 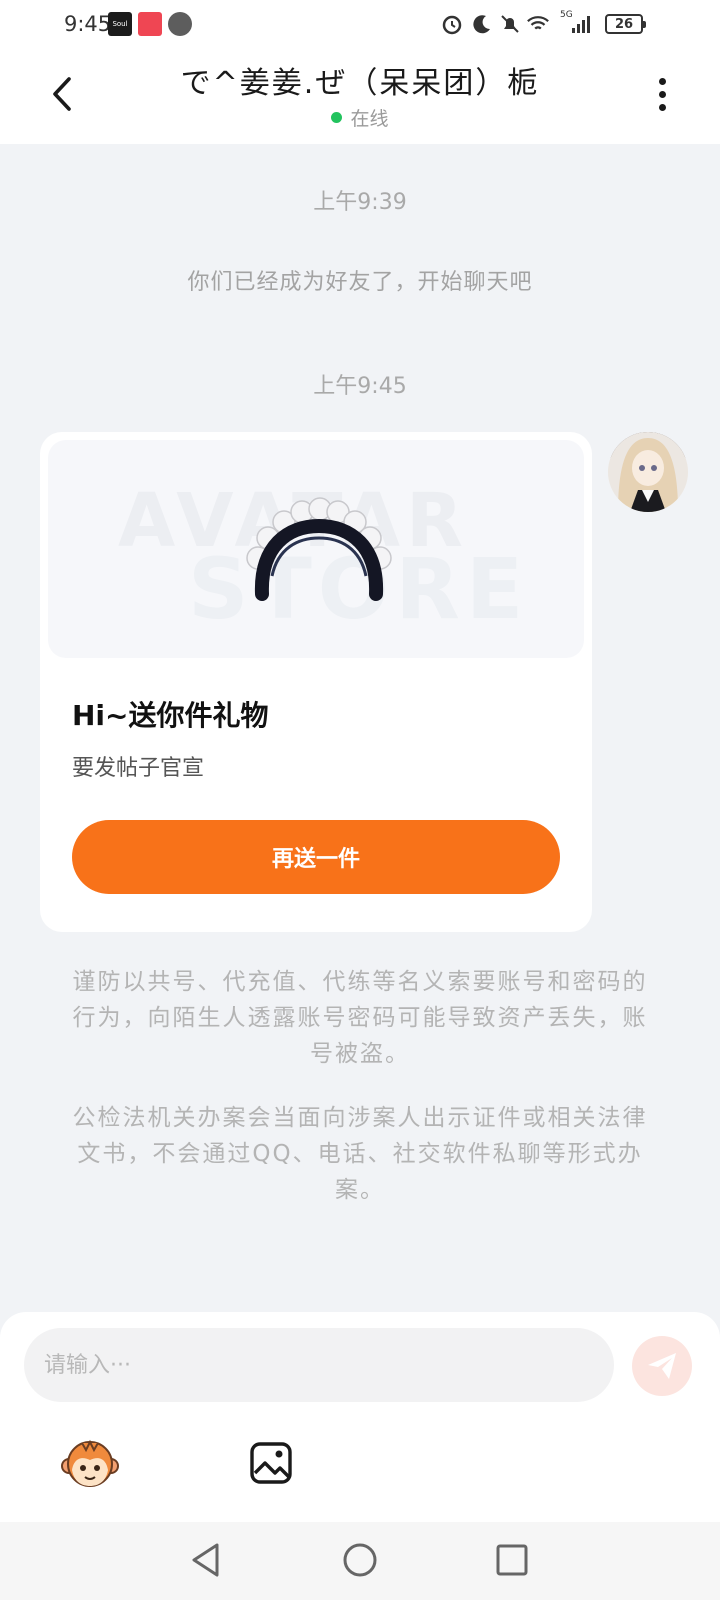 What do you see at coordinates (150, 24) in the screenshot?
I see `red-app-icon` at bounding box center [150, 24].